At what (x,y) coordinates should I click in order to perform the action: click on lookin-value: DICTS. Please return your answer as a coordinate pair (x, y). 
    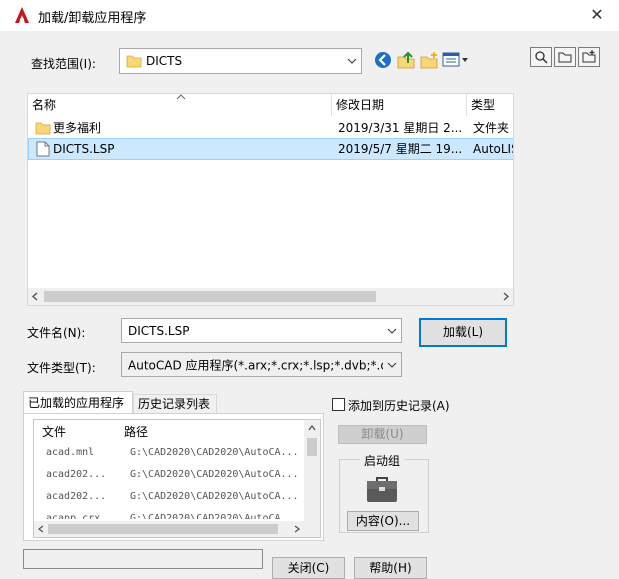
    Looking at the image, I should click on (164, 61).